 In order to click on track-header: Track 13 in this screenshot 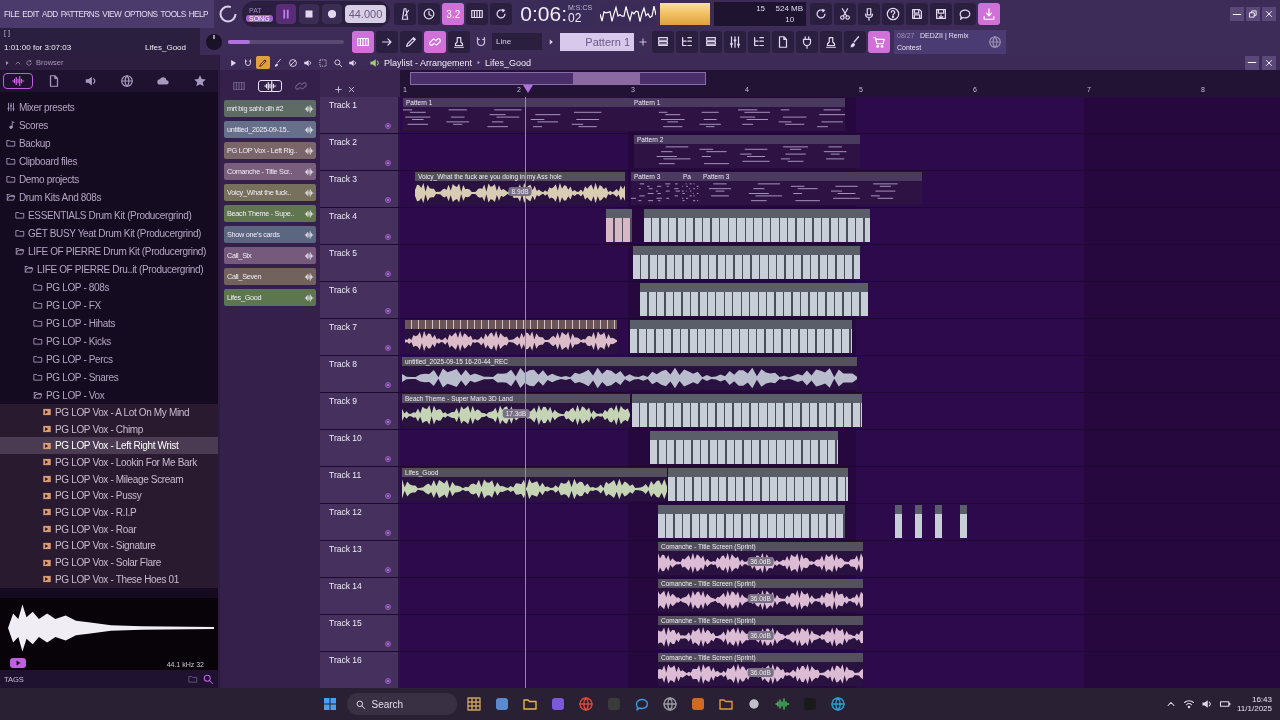, I will do `click(359, 559)`.